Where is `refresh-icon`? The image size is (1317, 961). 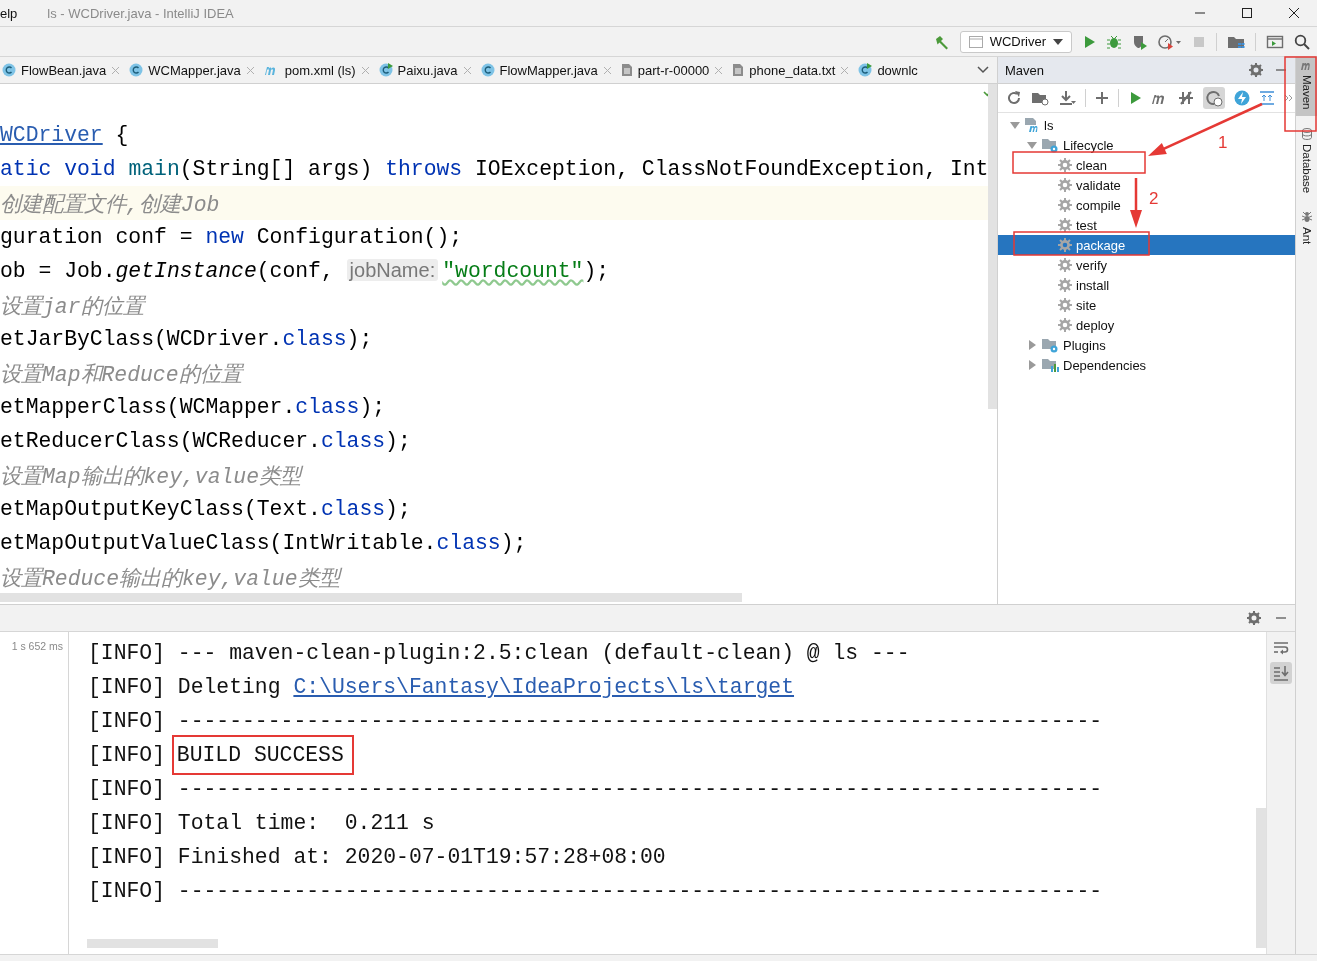
refresh-icon is located at coordinates (1014, 98).